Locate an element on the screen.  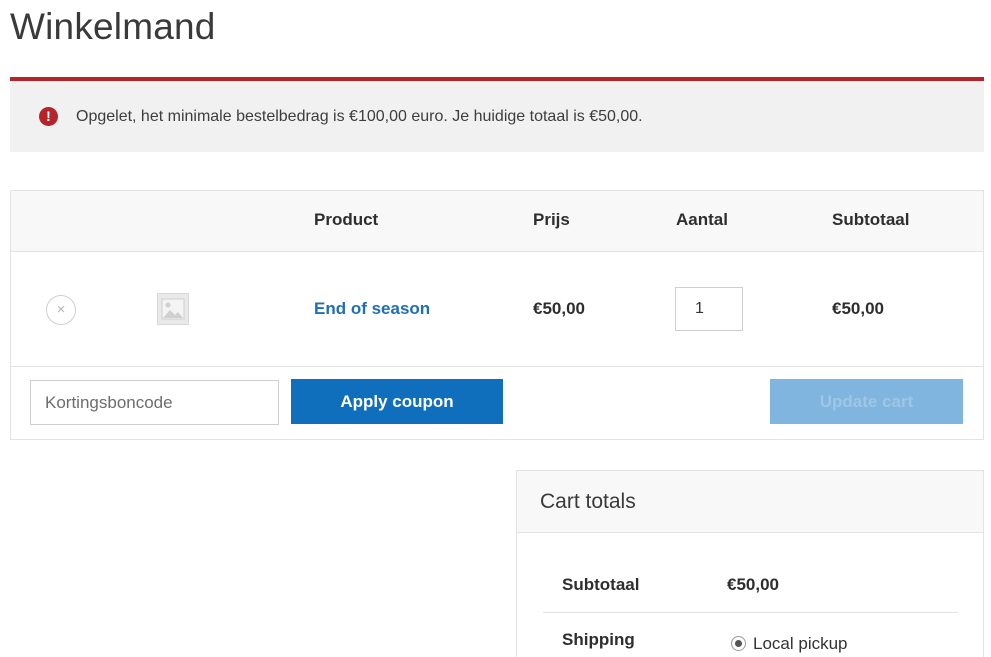
item-subtotal: €50,00 is located at coordinates (858, 308).